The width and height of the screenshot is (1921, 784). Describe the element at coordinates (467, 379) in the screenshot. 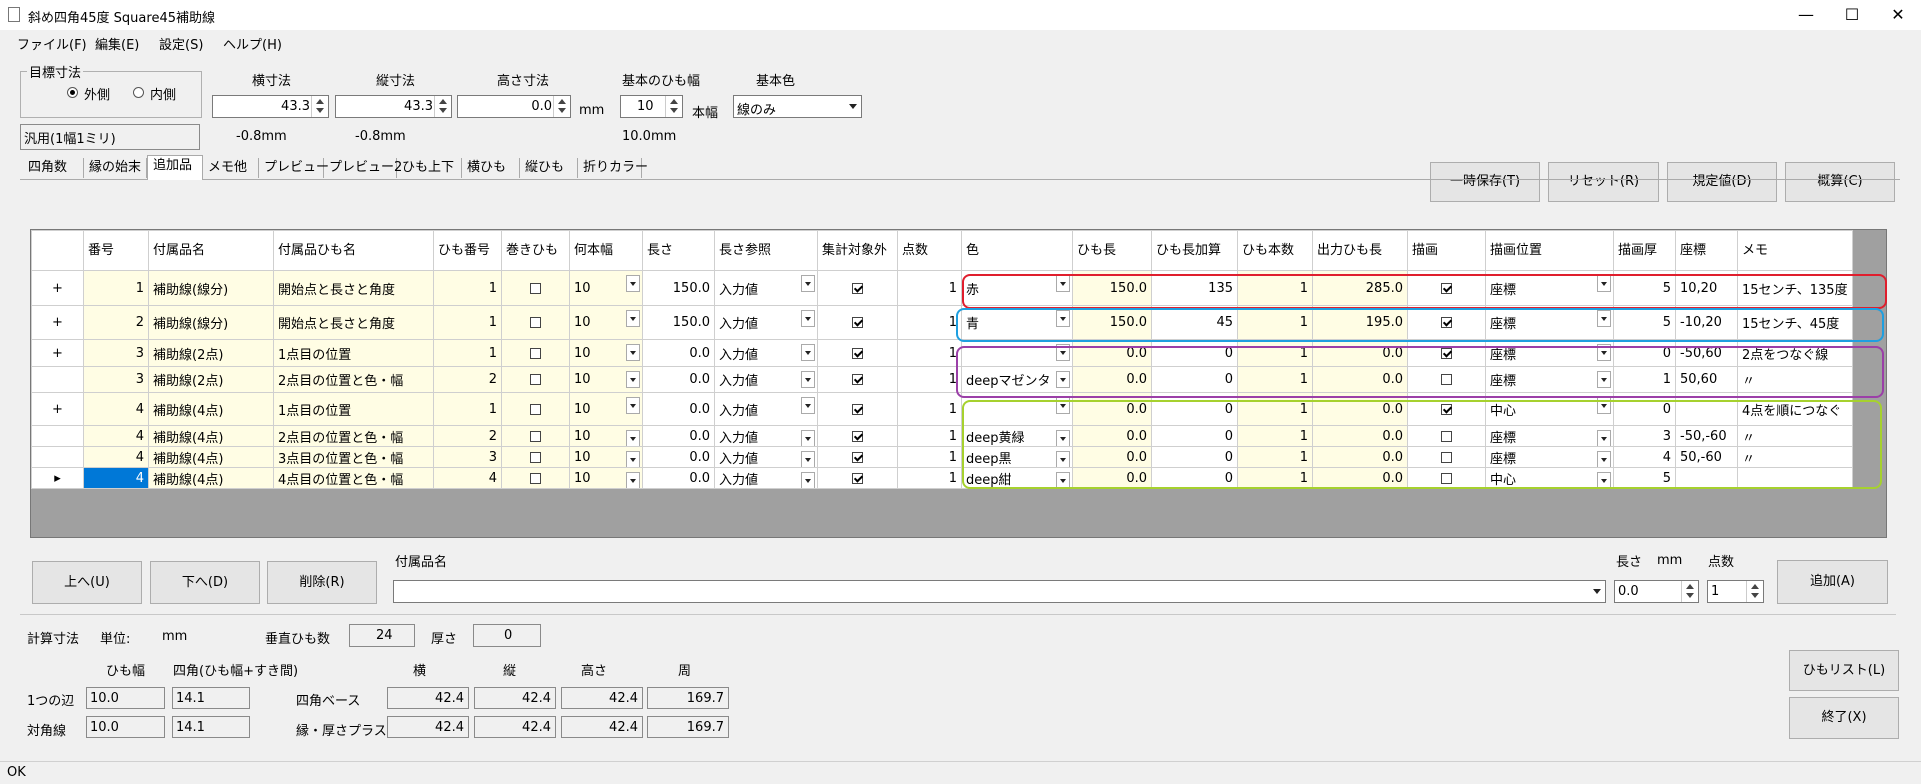

I see `band-number-cell: 2` at that location.